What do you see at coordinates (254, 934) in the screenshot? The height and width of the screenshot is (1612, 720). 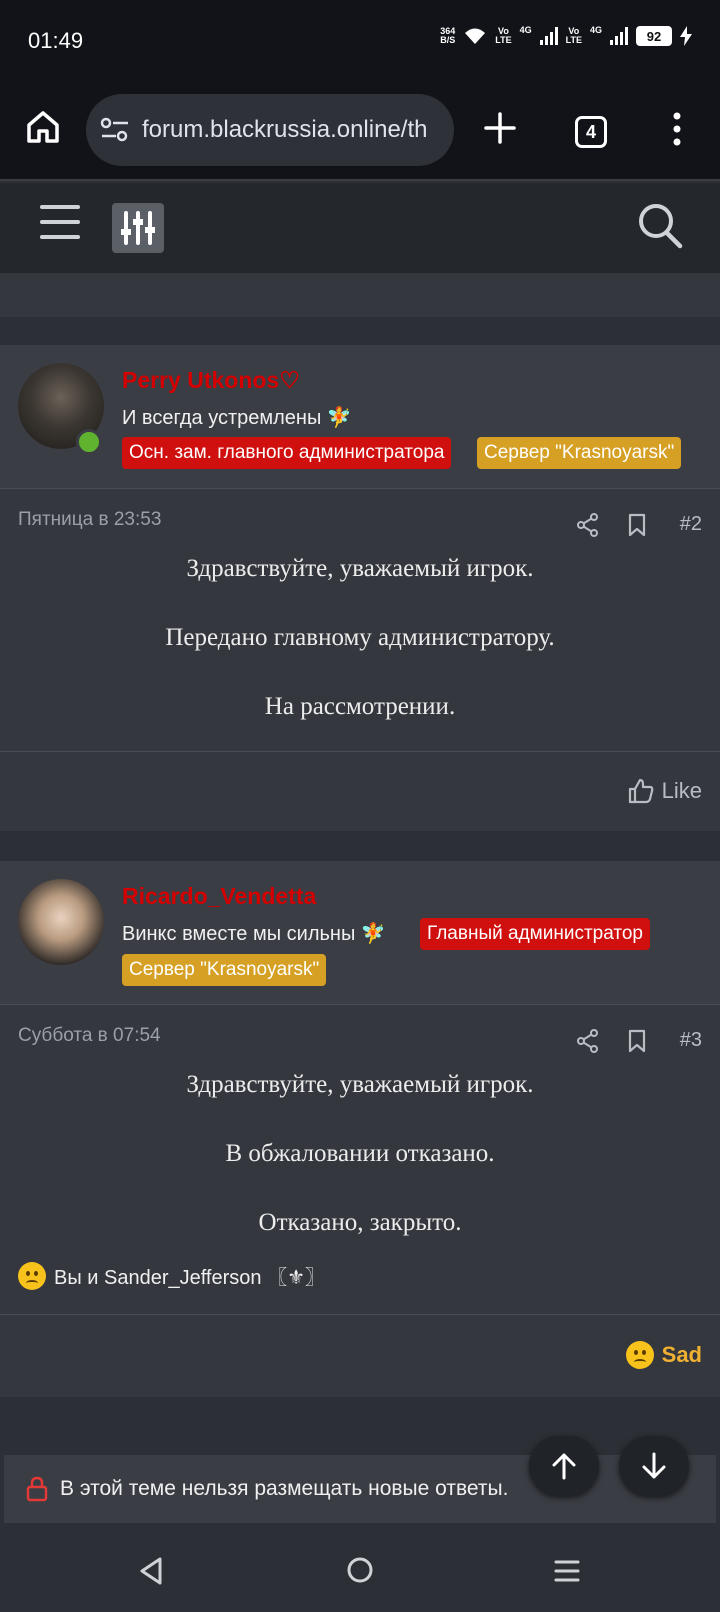 I see `user-title: Винкс вместе мы сильны 🧚` at bounding box center [254, 934].